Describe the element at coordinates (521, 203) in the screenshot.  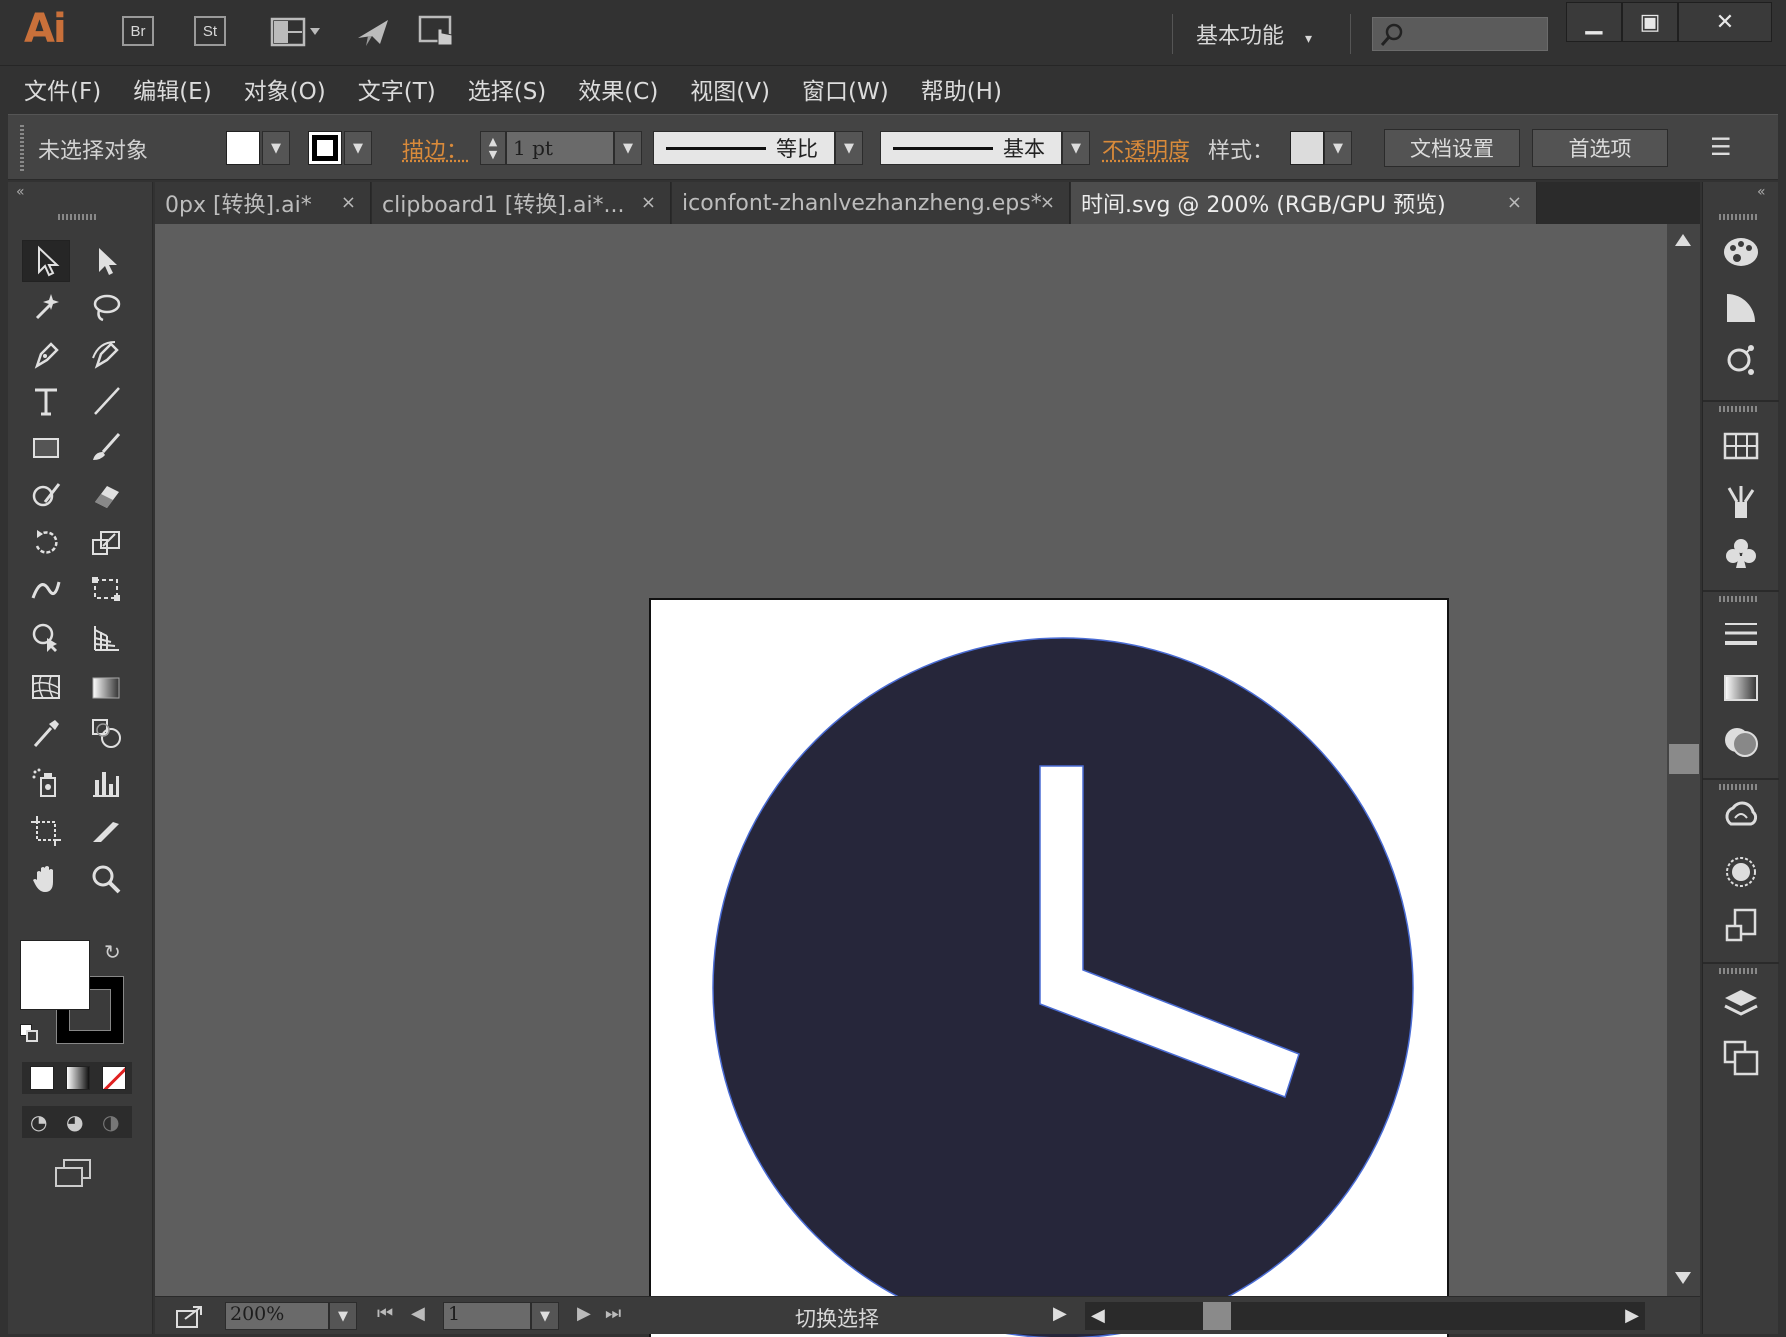
I see `tab-document-2: clipboard1 [转换].ai*... ×` at that location.